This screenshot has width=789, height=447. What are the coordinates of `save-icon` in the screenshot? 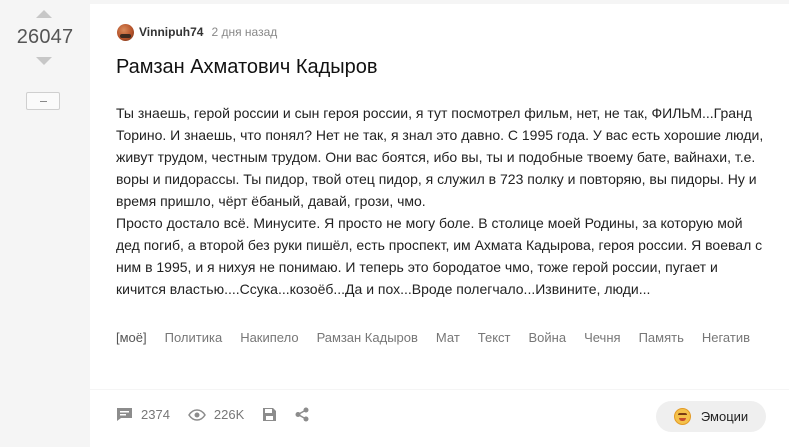 It's located at (270, 414).